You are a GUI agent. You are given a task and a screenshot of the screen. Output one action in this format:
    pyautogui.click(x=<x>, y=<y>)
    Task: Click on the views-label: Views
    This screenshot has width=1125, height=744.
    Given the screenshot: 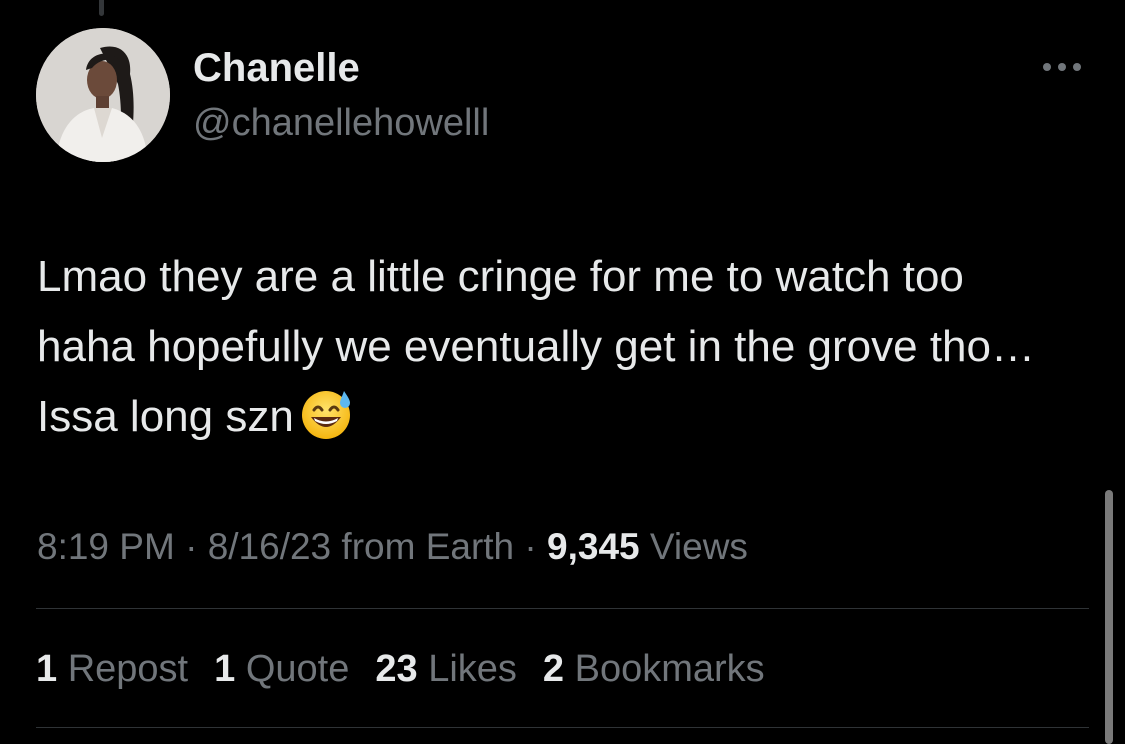 What is the action you would take?
    pyautogui.click(x=698, y=546)
    